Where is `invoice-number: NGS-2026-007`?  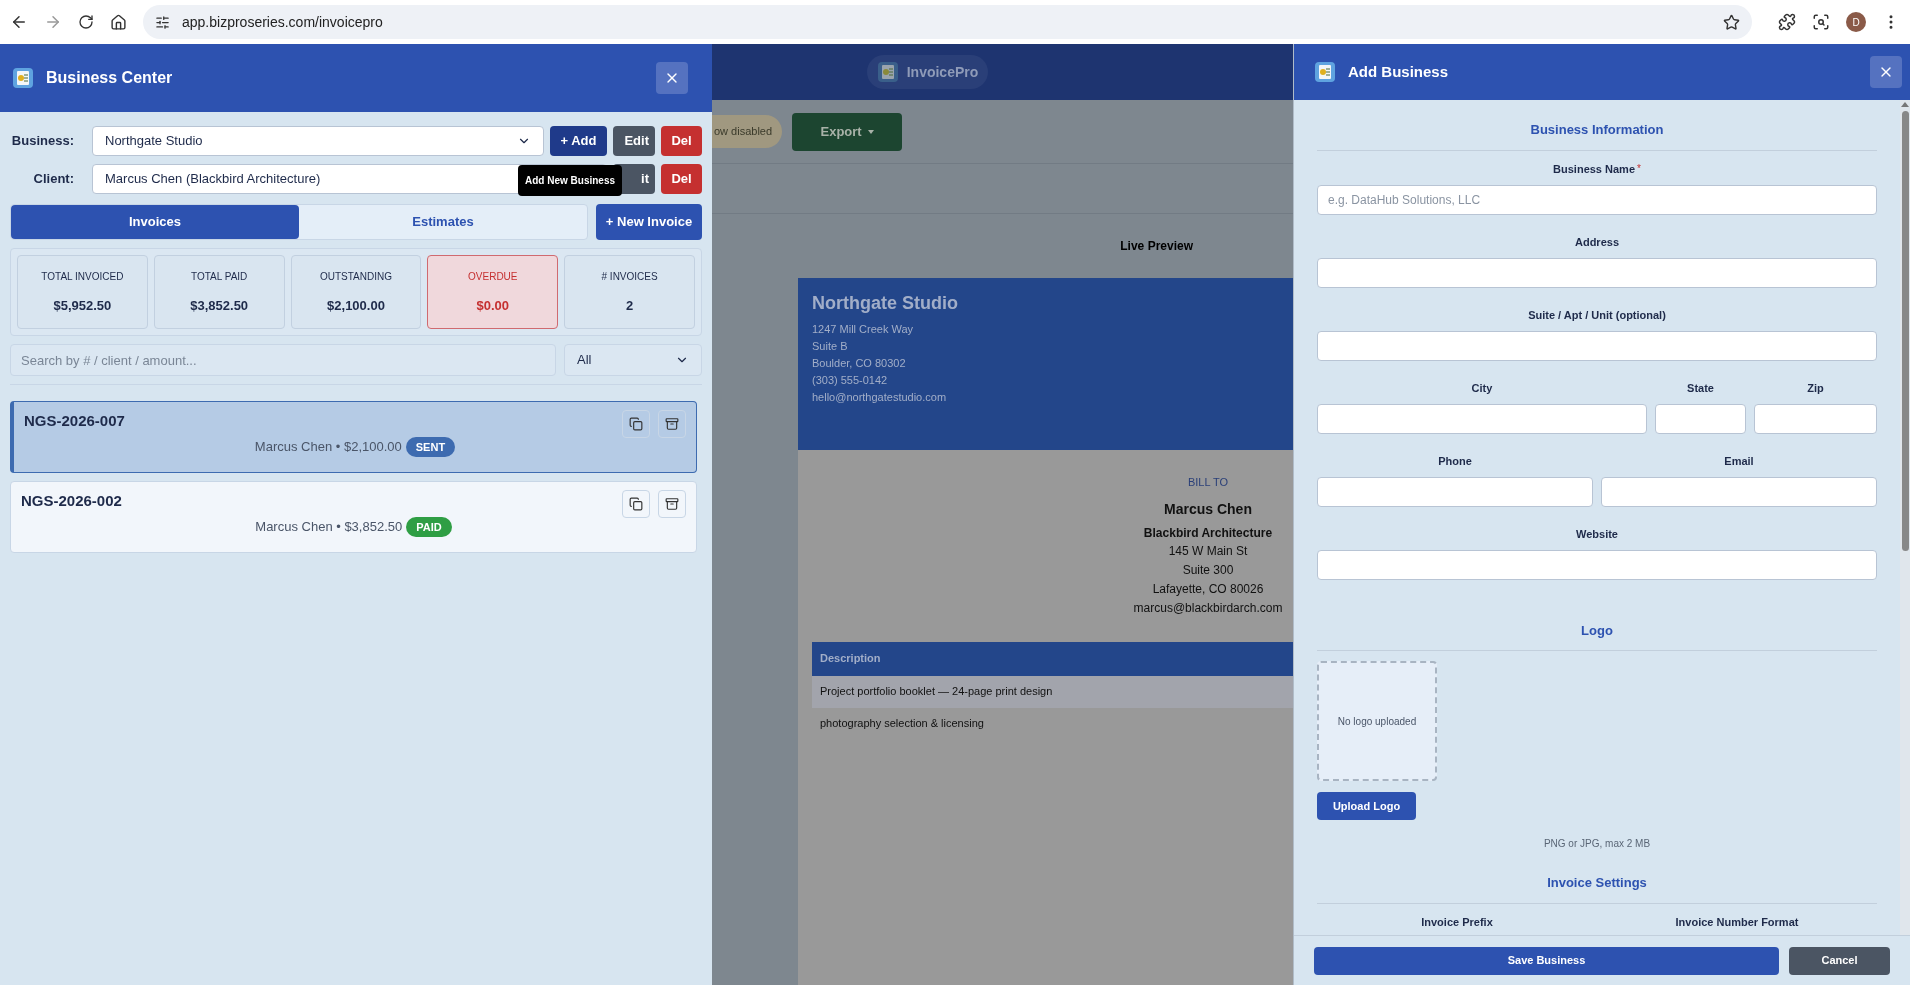 invoice-number: NGS-2026-007 is located at coordinates (74, 421).